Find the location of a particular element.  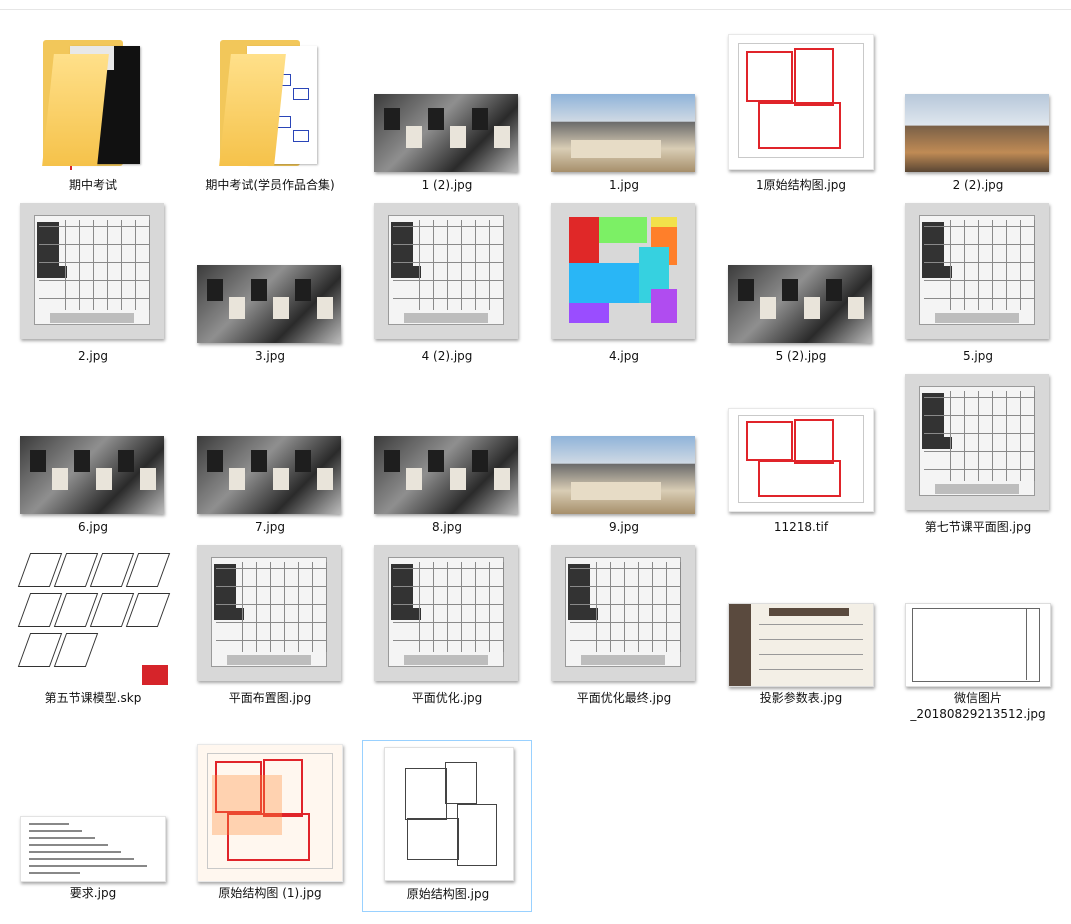

file-name-label: 平面布置图.jpg is located at coordinates (270, 698).